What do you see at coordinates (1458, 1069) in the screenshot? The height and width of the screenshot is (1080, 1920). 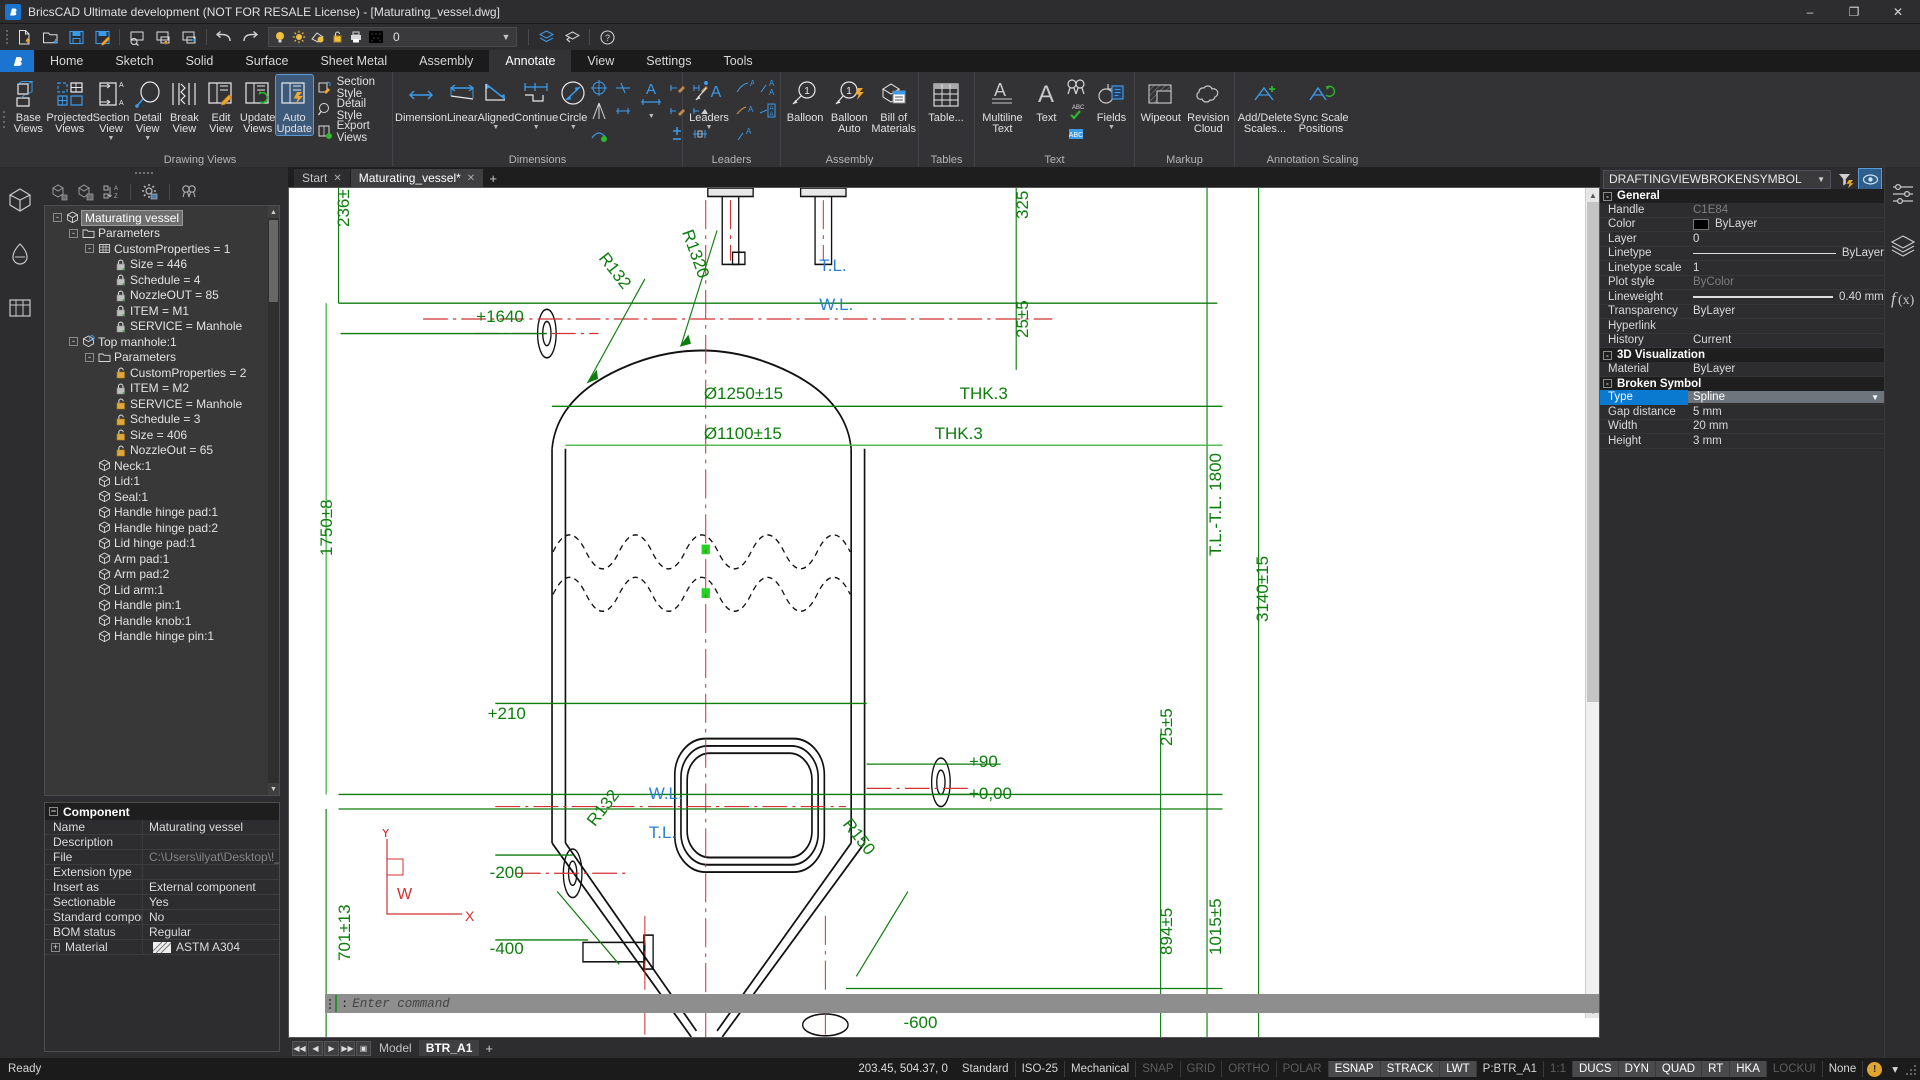 I see `status-toggle-lwt: LWT` at bounding box center [1458, 1069].